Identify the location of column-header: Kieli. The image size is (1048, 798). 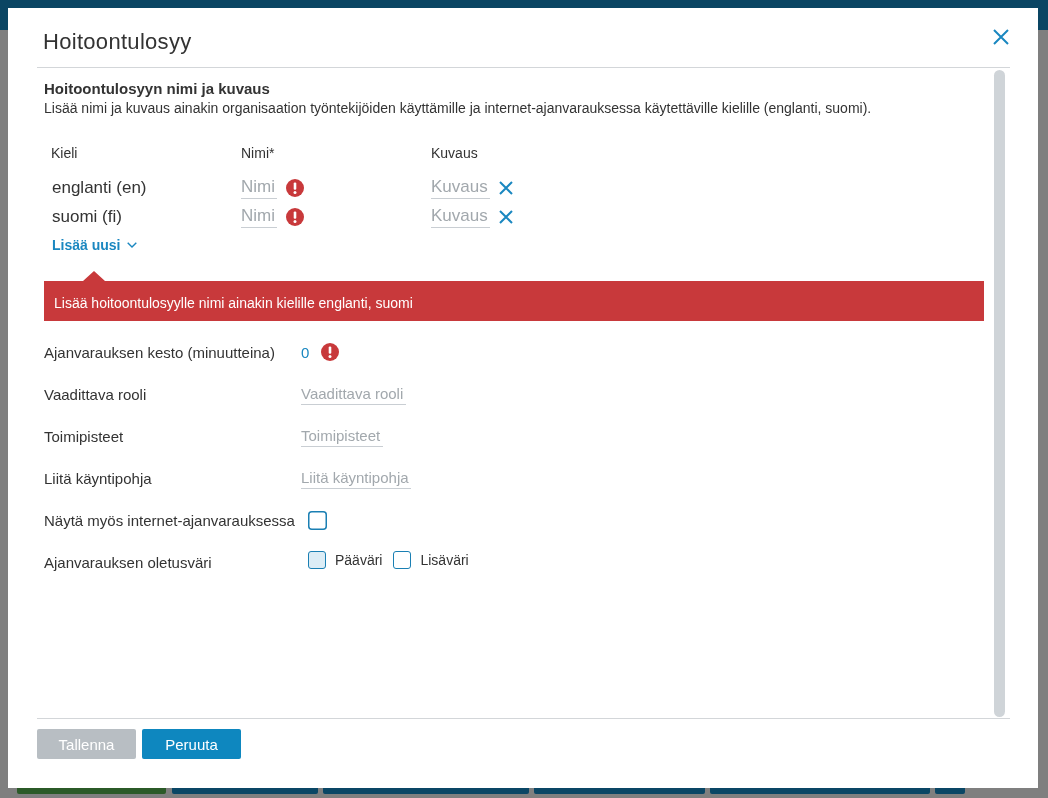
(65, 153).